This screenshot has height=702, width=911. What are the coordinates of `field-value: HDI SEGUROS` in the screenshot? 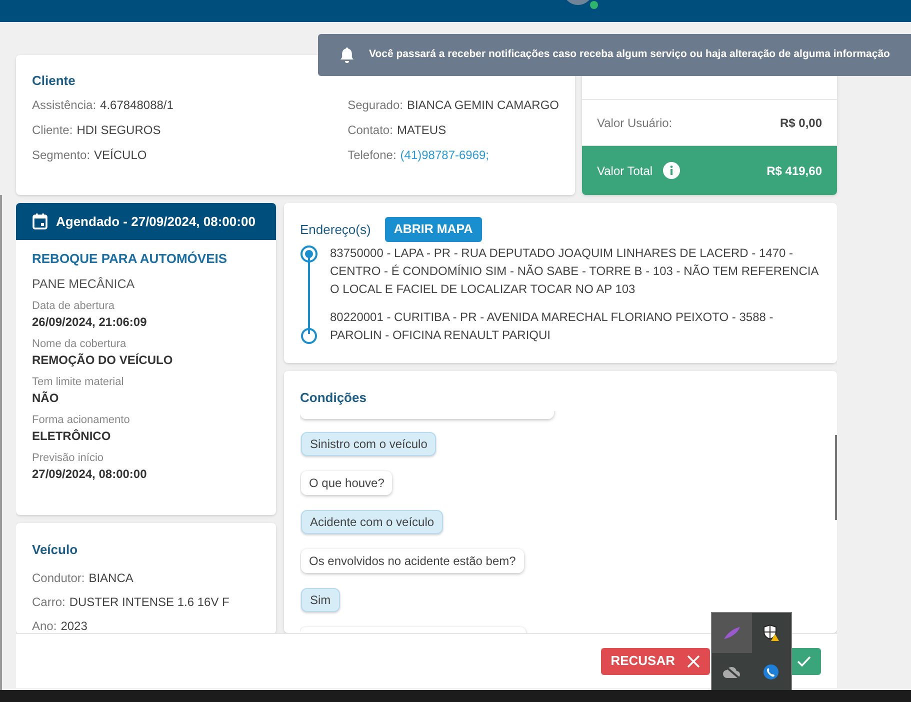 It's located at (118, 130).